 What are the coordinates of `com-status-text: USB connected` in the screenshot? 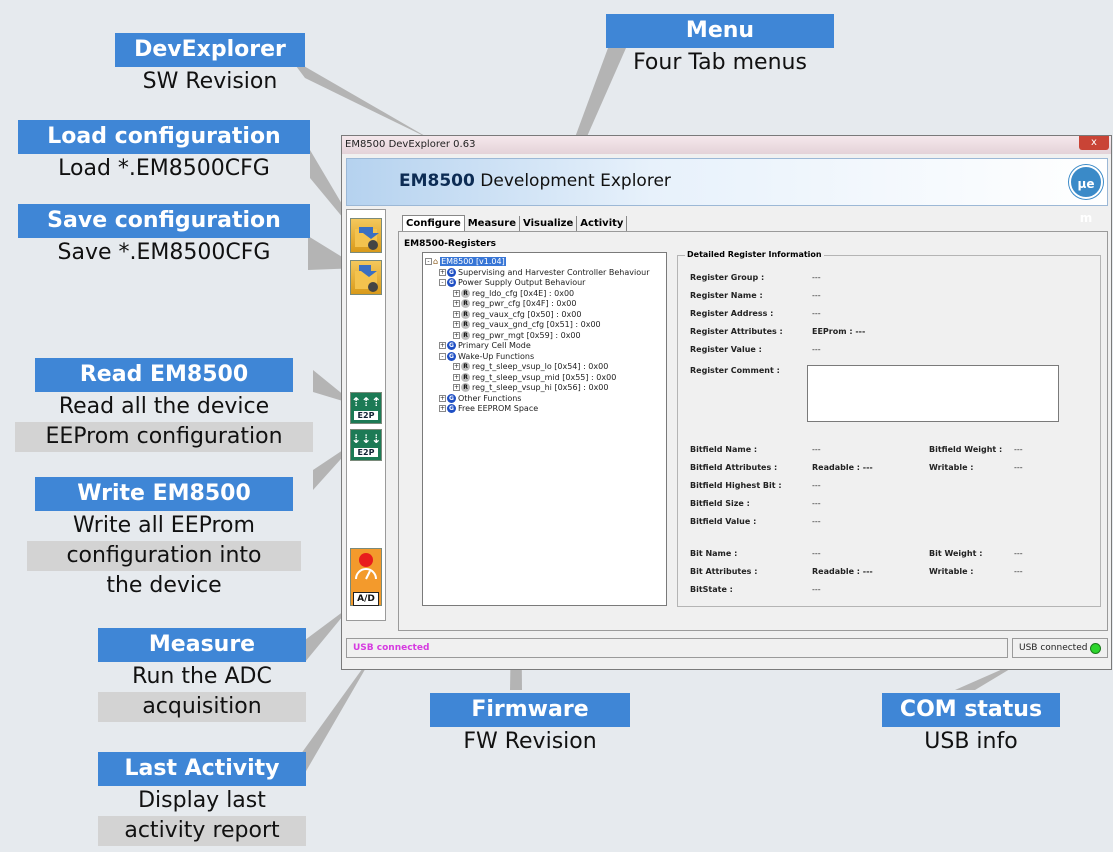 It's located at (1053, 648).